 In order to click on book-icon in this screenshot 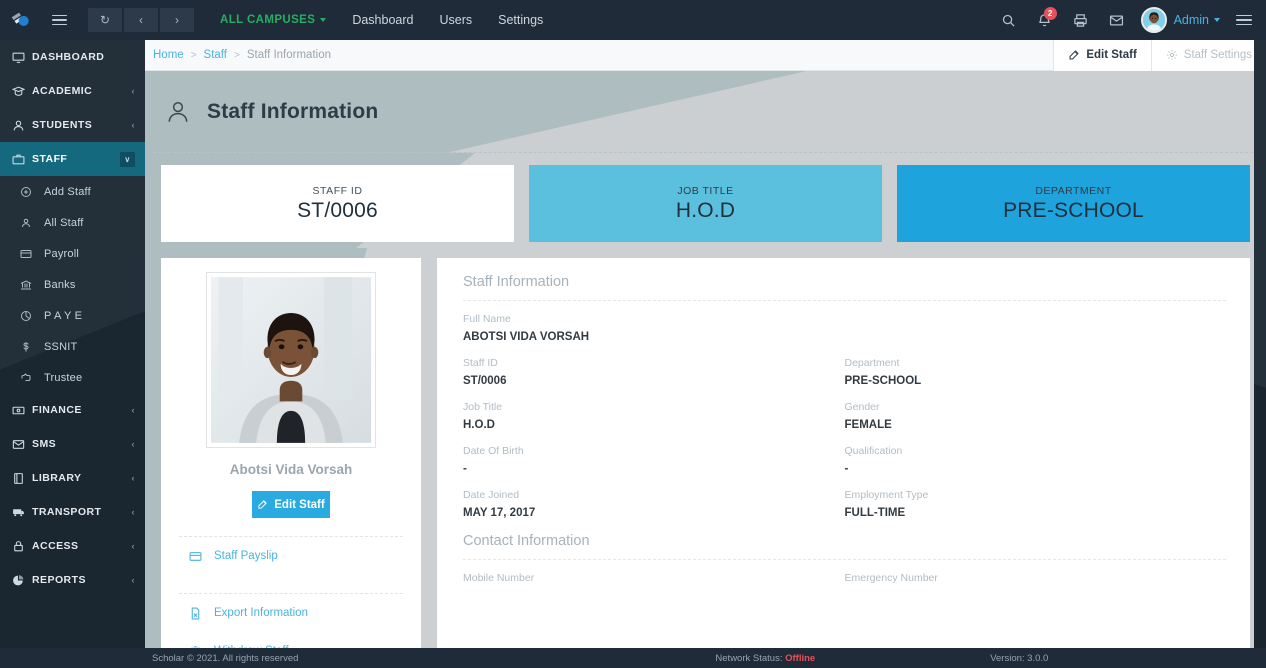, I will do `click(22, 478)`.